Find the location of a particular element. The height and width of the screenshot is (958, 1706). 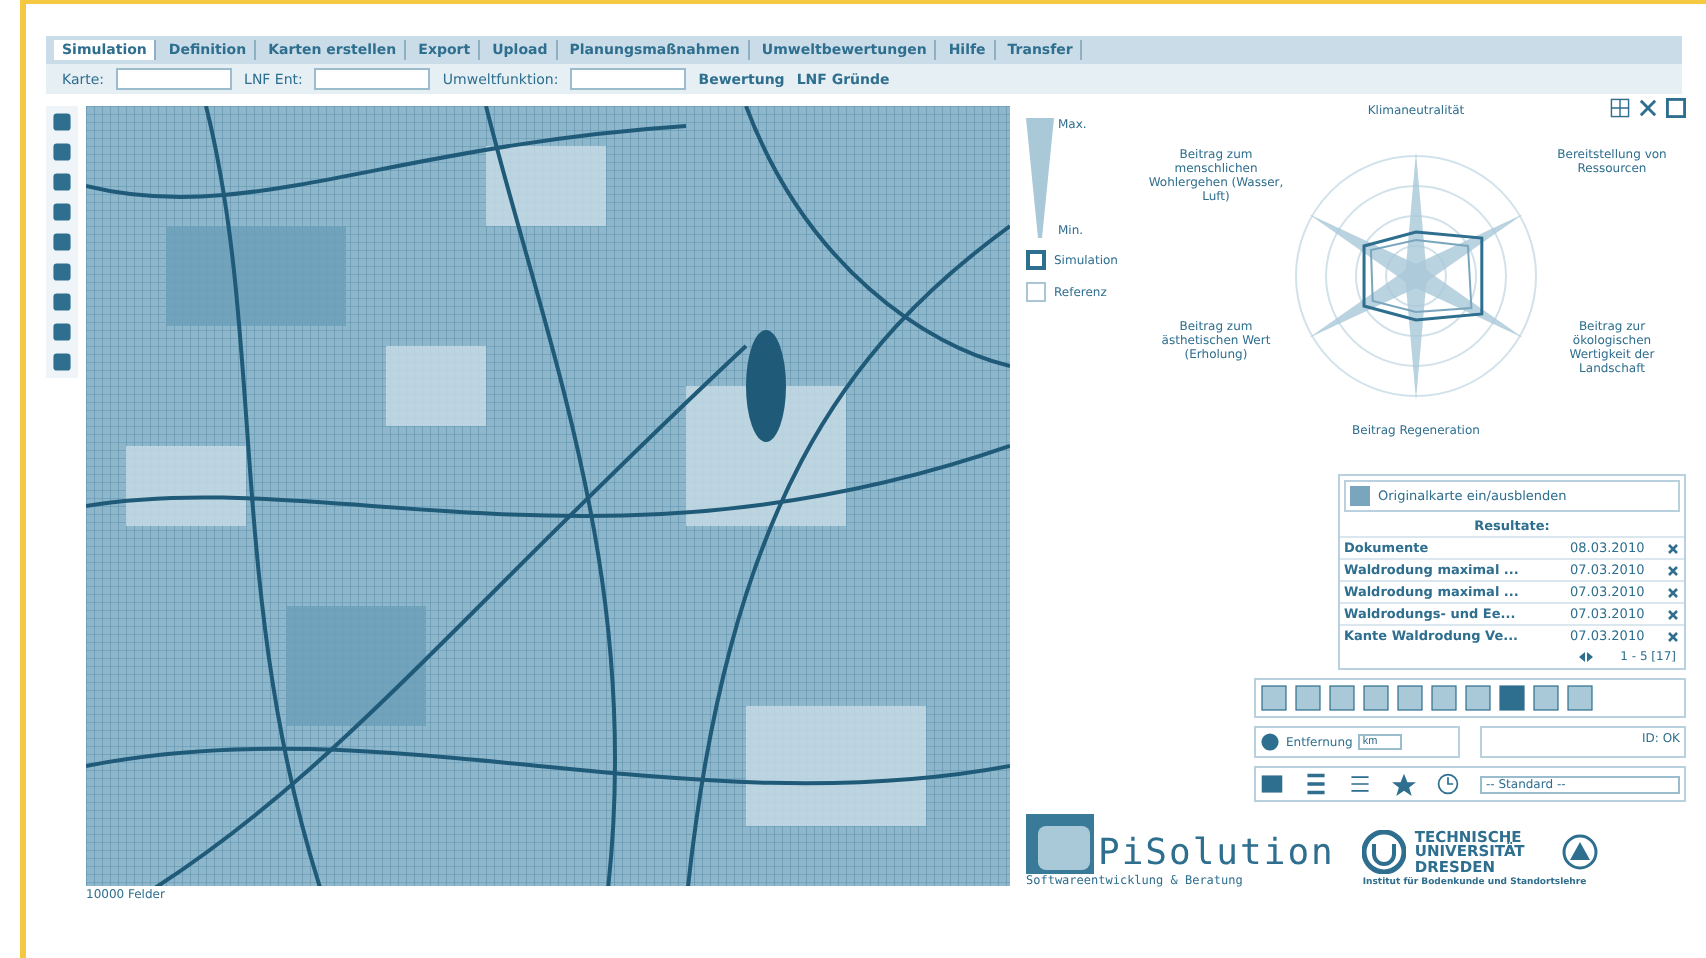

scale-wedge-icon is located at coordinates (1040, 178).